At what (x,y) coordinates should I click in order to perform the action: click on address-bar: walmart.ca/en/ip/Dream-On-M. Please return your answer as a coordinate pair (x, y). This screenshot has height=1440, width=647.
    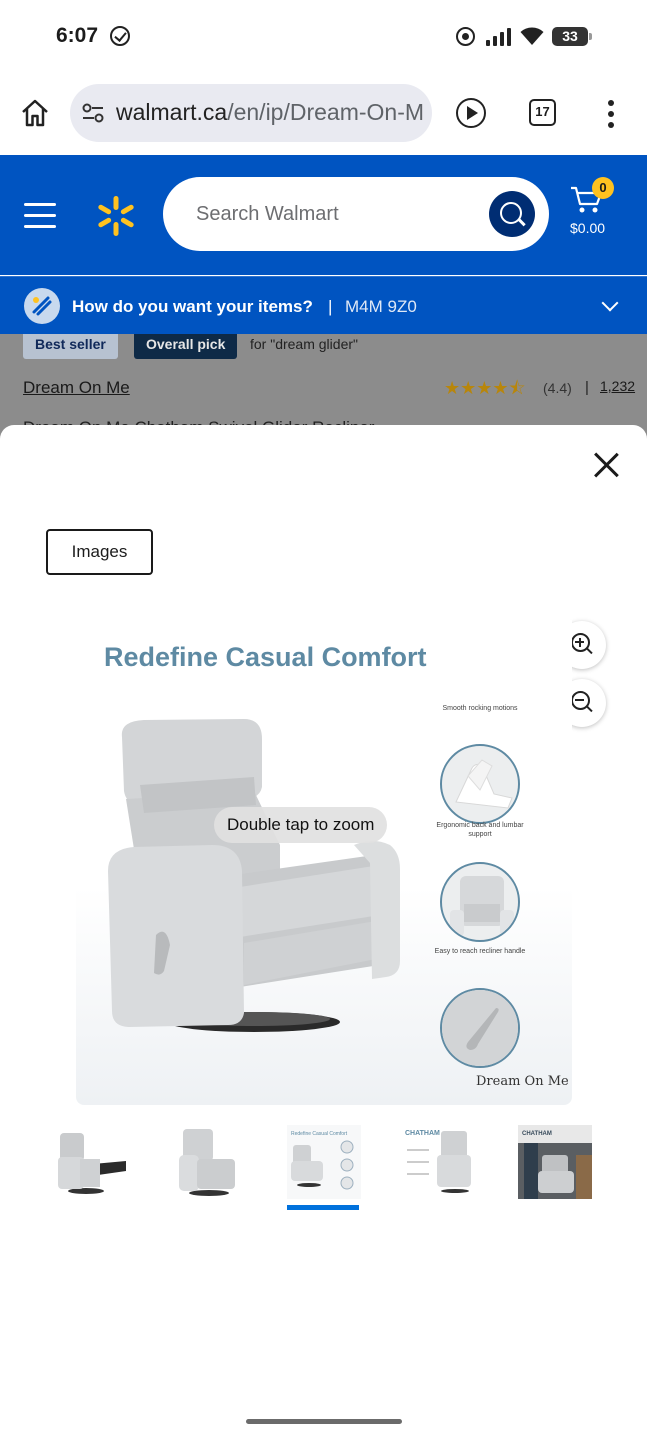
    Looking at the image, I should click on (251, 113).